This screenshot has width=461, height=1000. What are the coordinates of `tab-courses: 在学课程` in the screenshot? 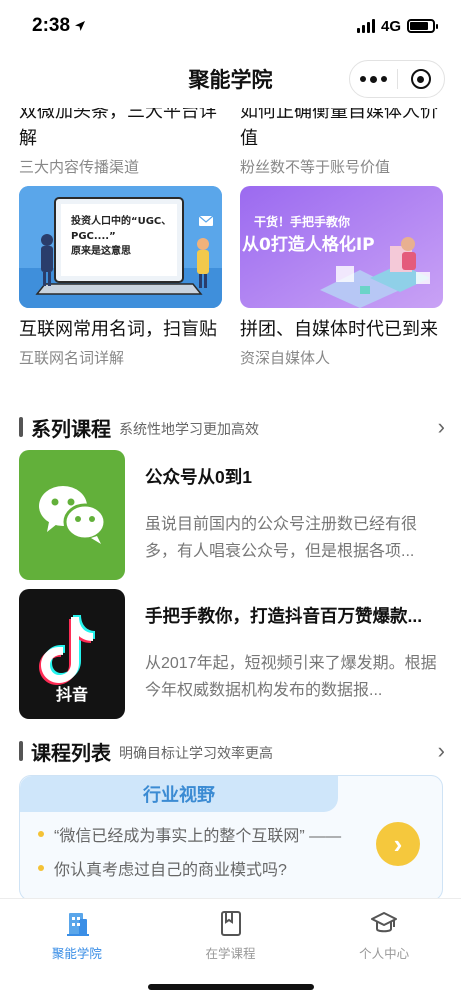 It's located at (231, 935).